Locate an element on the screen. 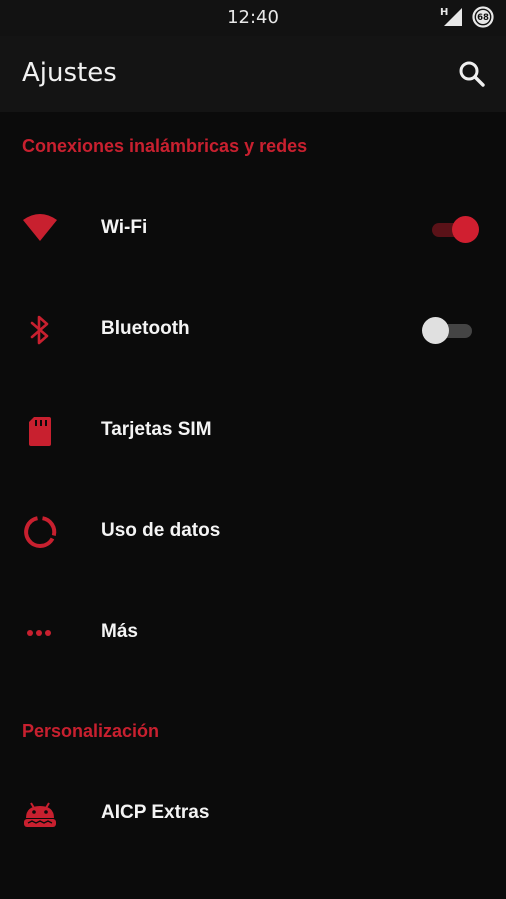 The height and width of the screenshot is (899, 506). settings-item-wifi: Wi-Fi is located at coordinates (253, 229).